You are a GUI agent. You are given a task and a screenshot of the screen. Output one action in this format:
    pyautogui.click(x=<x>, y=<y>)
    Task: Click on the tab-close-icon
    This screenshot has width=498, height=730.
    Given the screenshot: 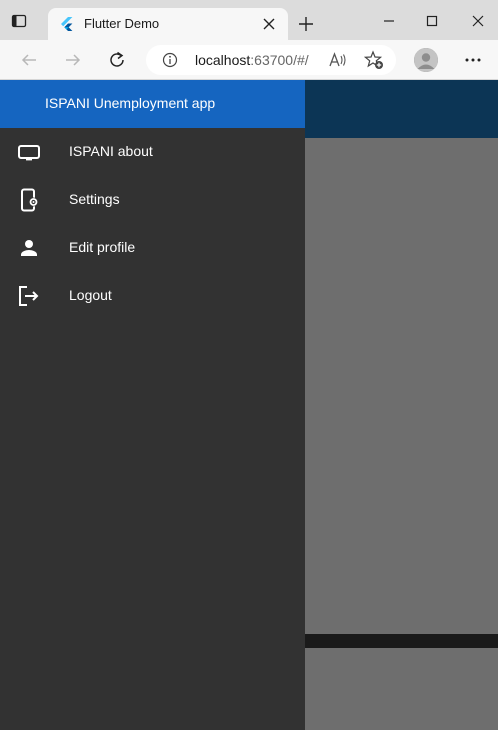 What is the action you would take?
    pyautogui.click(x=269, y=24)
    